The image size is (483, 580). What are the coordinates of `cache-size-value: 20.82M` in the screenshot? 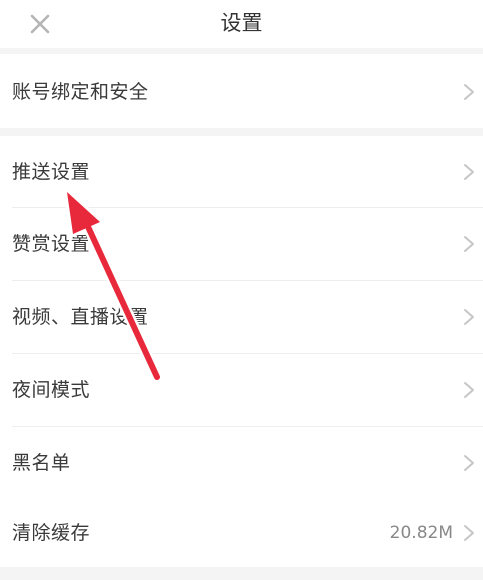 It's located at (421, 533).